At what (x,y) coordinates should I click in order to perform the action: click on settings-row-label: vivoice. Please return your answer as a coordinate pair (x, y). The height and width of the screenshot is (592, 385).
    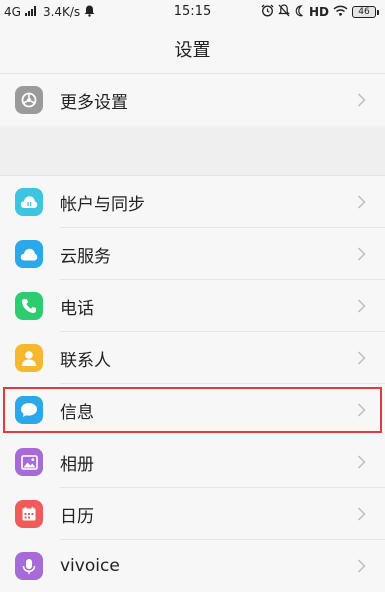
    Looking at the image, I should click on (90, 566).